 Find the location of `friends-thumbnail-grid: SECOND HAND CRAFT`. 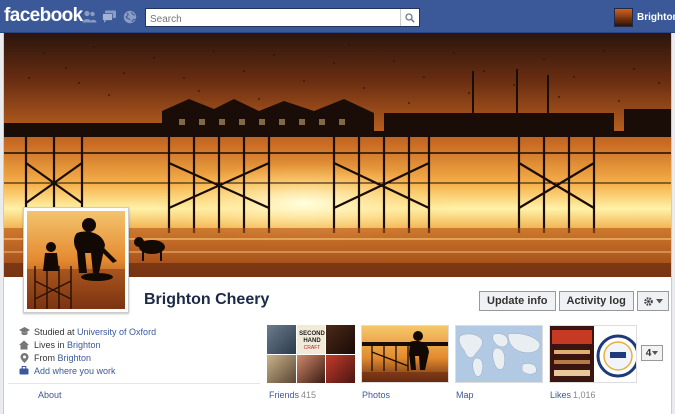

friends-thumbnail-grid: SECOND HAND CRAFT is located at coordinates (311, 354).